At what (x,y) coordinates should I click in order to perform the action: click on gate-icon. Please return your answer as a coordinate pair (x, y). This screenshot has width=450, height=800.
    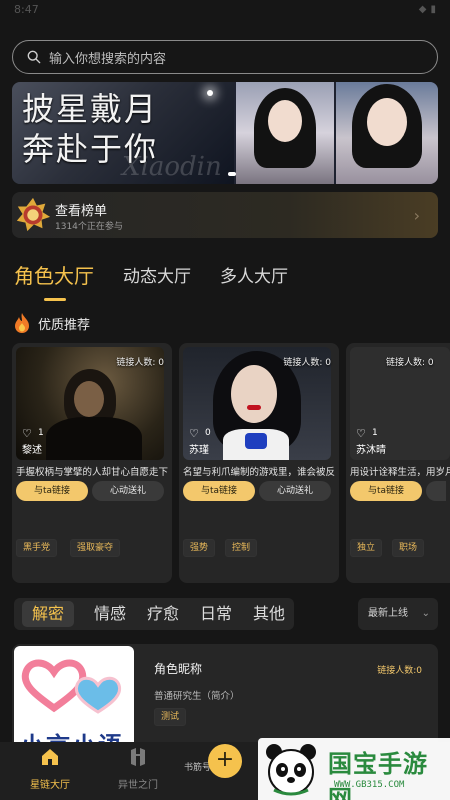
    Looking at the image, I should click on (138, 757).